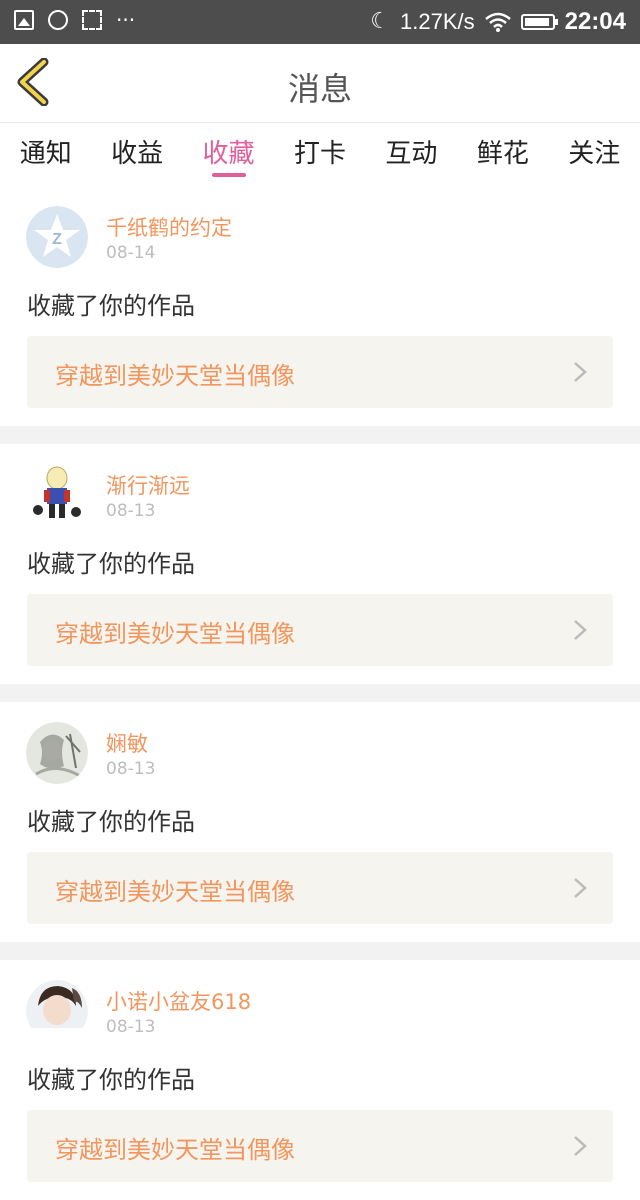  What do you see at coordinates (497, 22) in the screenshot?
I see `wifi-icon` at bounding box center [497, 22].